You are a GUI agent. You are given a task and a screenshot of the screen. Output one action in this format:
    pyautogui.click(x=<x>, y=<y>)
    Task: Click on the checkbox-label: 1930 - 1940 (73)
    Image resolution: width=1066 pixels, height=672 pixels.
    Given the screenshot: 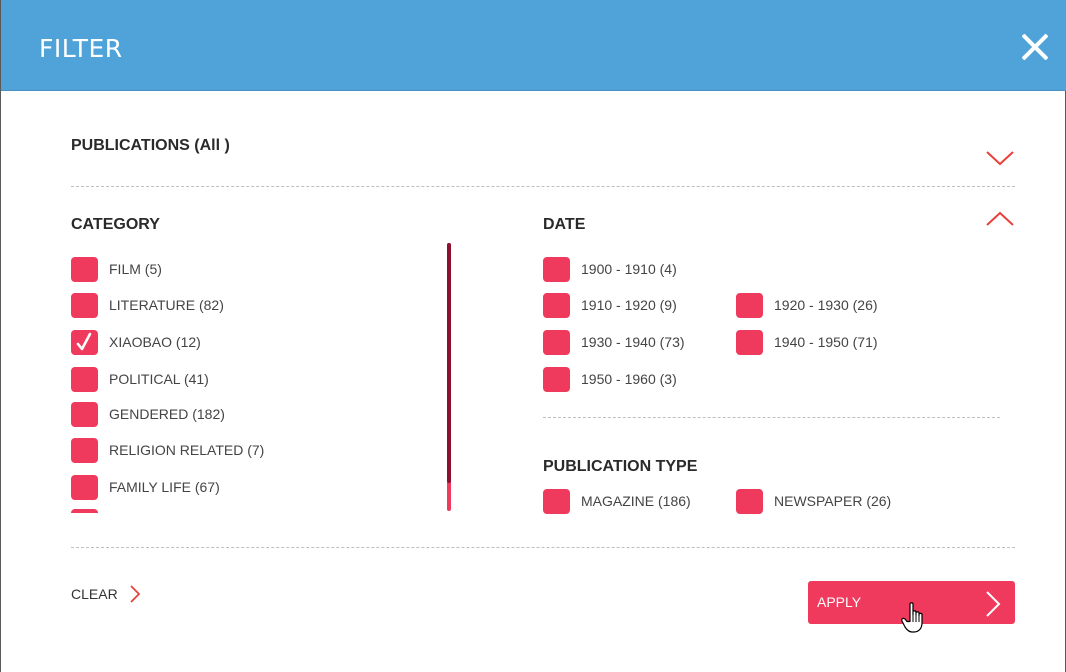 What is the action you would take?
    pyautogui.click(x=633, y=342)
    